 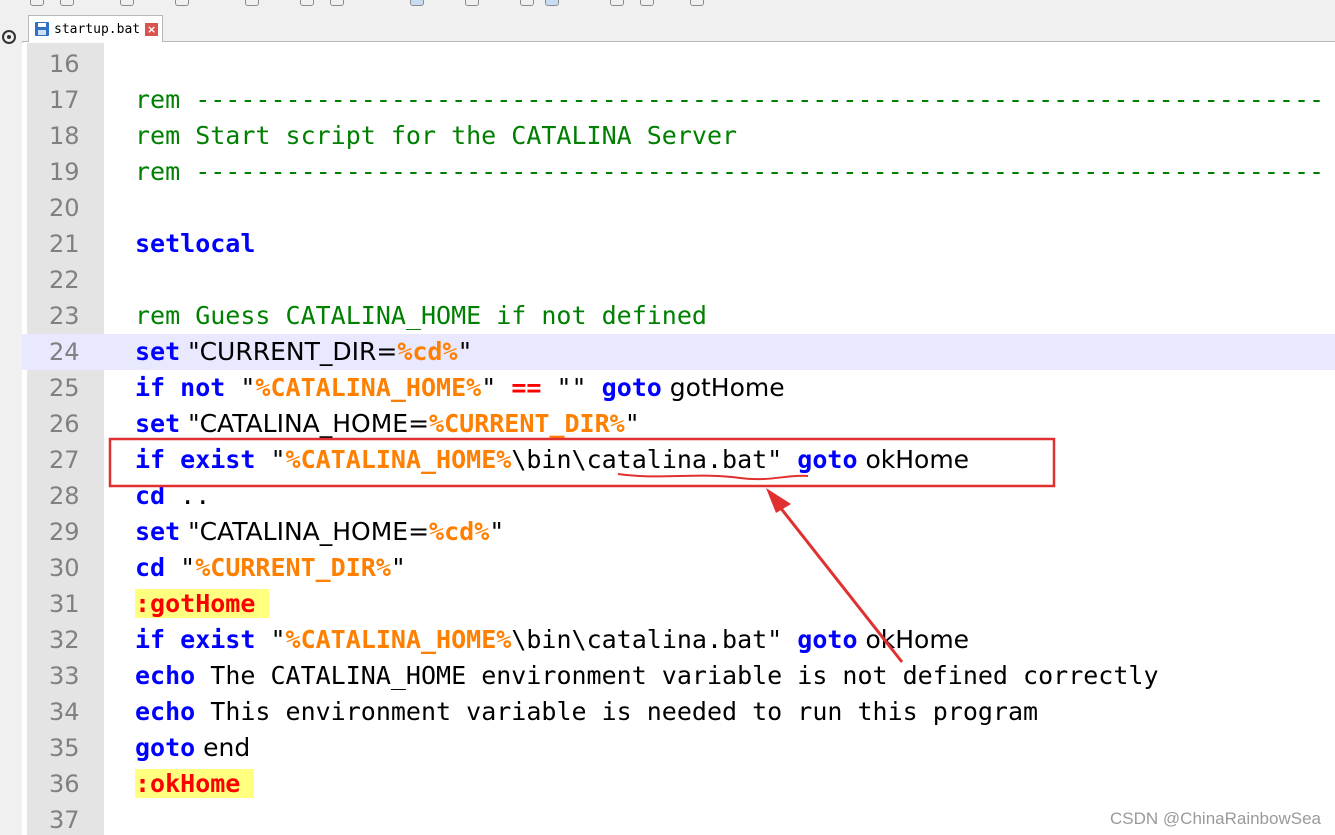 I want to click on code-line: 20, so click(x=678, y=208).